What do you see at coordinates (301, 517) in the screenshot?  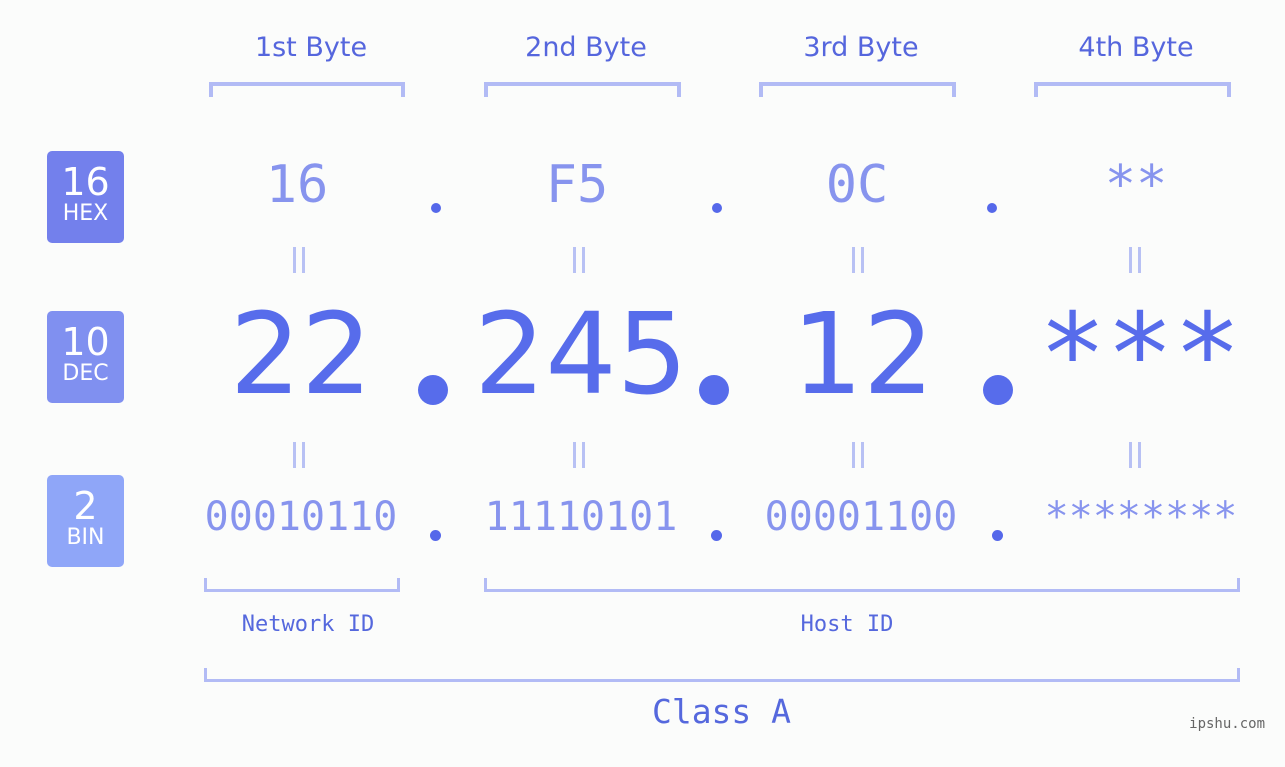 I see `bin-byte-1: 00010110` at bounding box center [301, 517].